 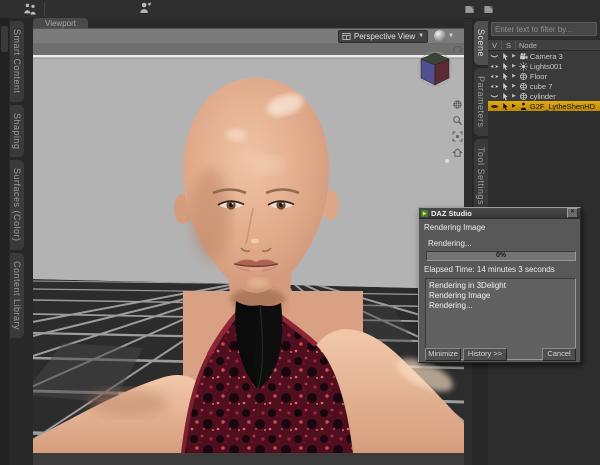 I want to click on light-icon, so click(x=523, y=66).